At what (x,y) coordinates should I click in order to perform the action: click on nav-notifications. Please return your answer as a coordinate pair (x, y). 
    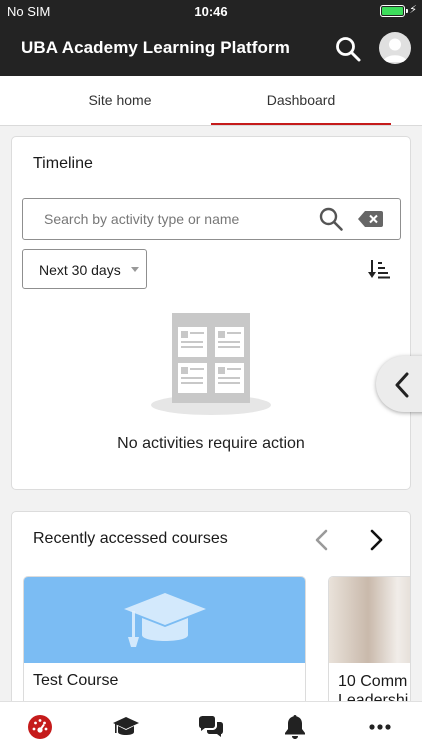
    Looking at the image, I should click on (295, 727).